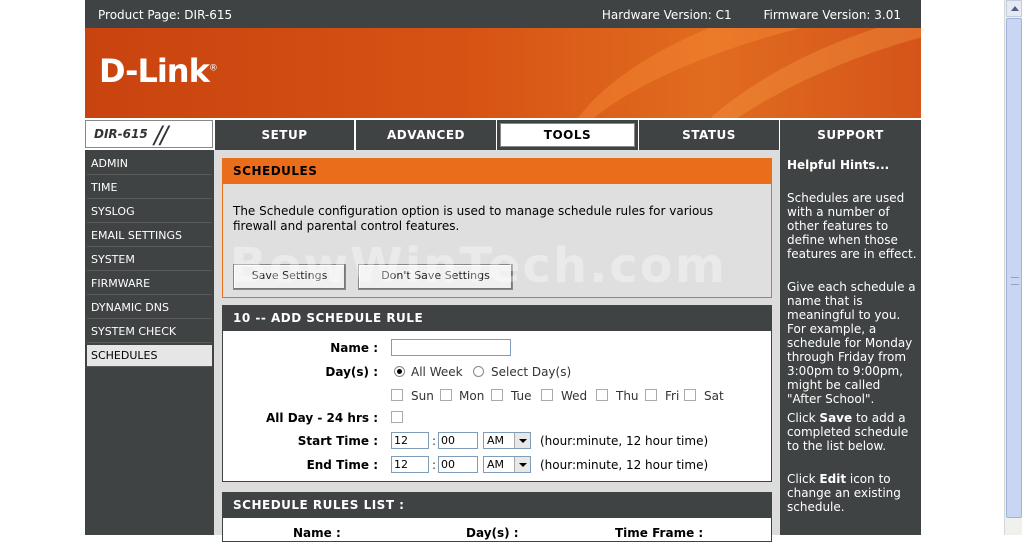 The image size is (1022, 542). What do you see at coordinates (437, 372) in the screenshot?
I see `all-week-label: All Week` at bounding box center [437, 372].